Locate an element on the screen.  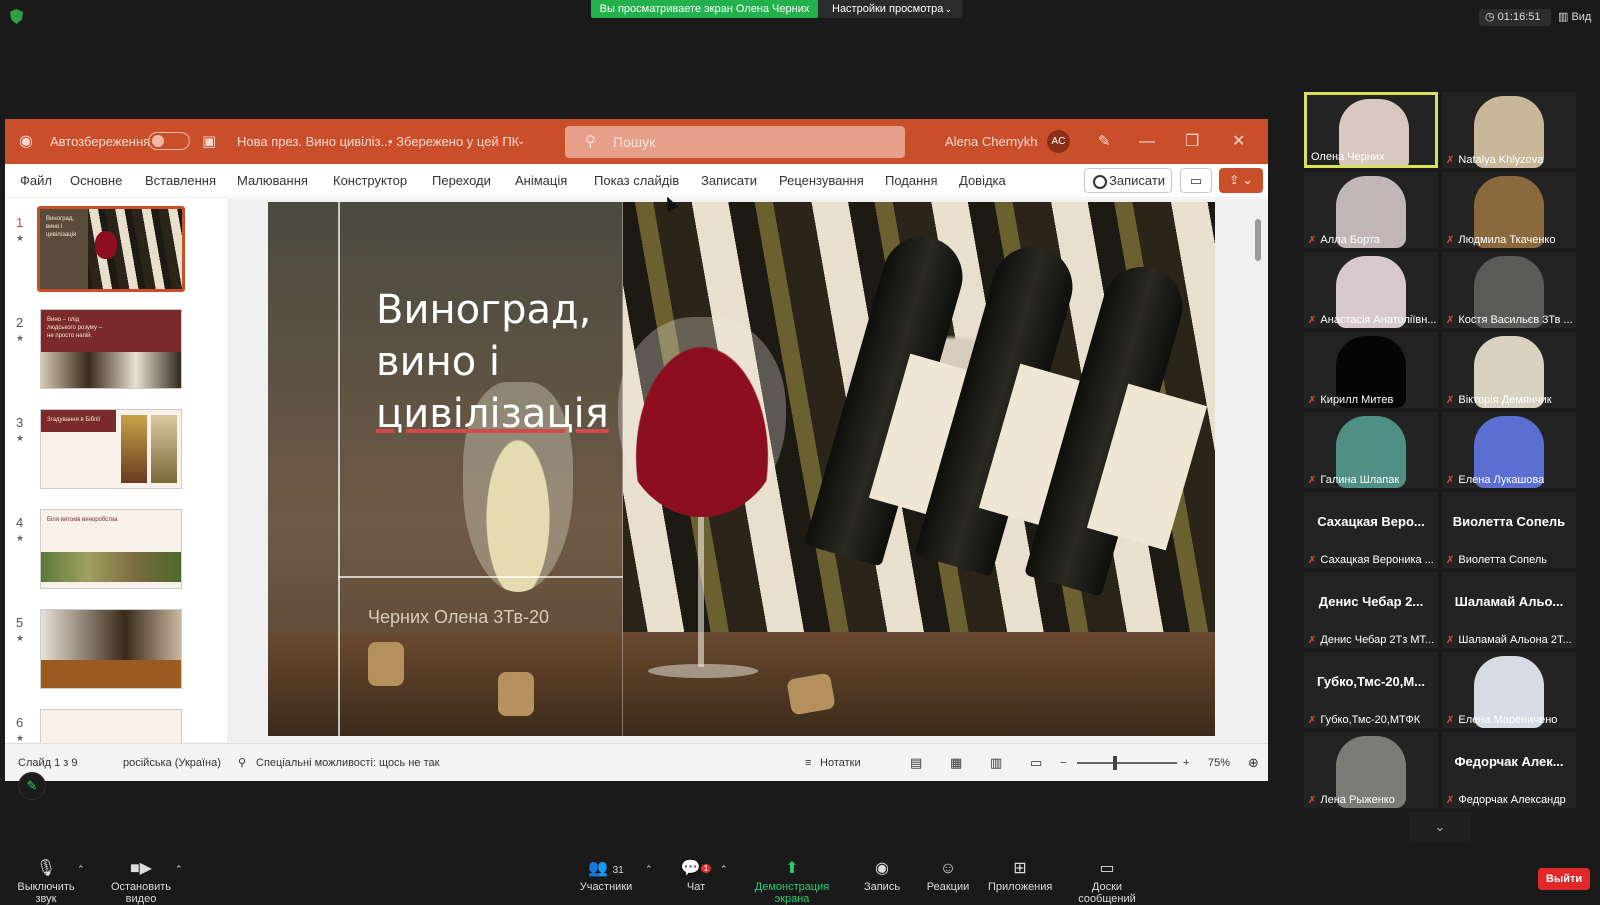
autosave-toggle is located at coordinates (169, 141).